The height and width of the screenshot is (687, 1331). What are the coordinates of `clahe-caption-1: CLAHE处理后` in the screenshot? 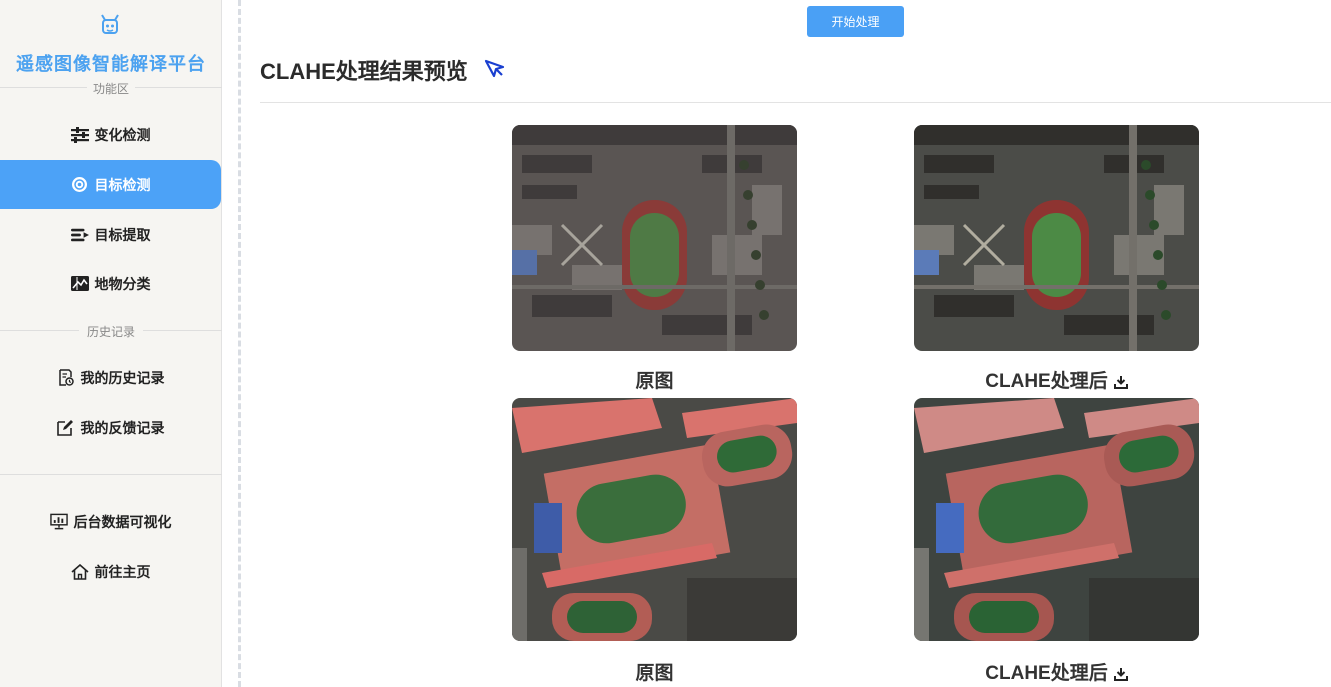 It's located at (1056, 379).